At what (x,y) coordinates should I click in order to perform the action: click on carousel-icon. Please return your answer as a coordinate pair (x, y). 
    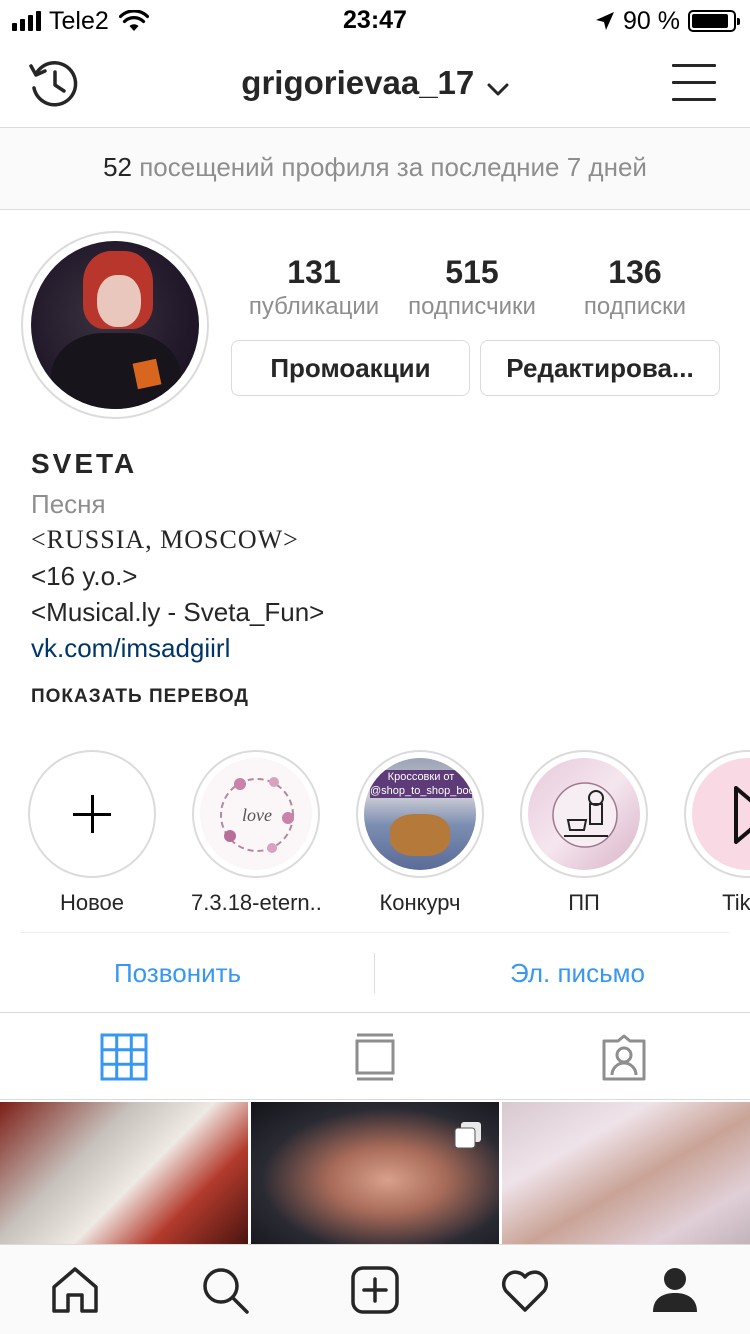
    Looking at the image, I should click on (467, 1135).